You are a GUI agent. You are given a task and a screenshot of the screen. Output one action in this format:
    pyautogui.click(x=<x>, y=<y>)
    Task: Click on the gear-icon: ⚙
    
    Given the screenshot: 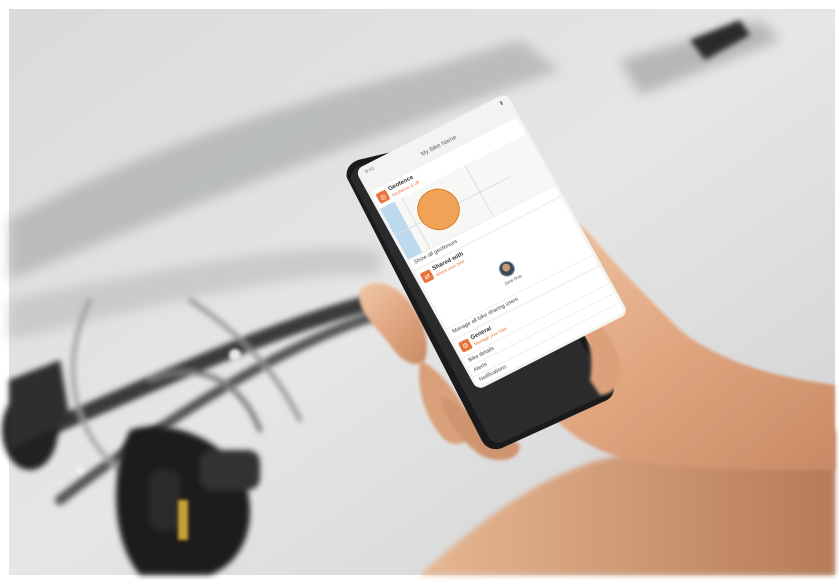 What is the action you would take?
    pyautogui.click(x=465, y=345)
    